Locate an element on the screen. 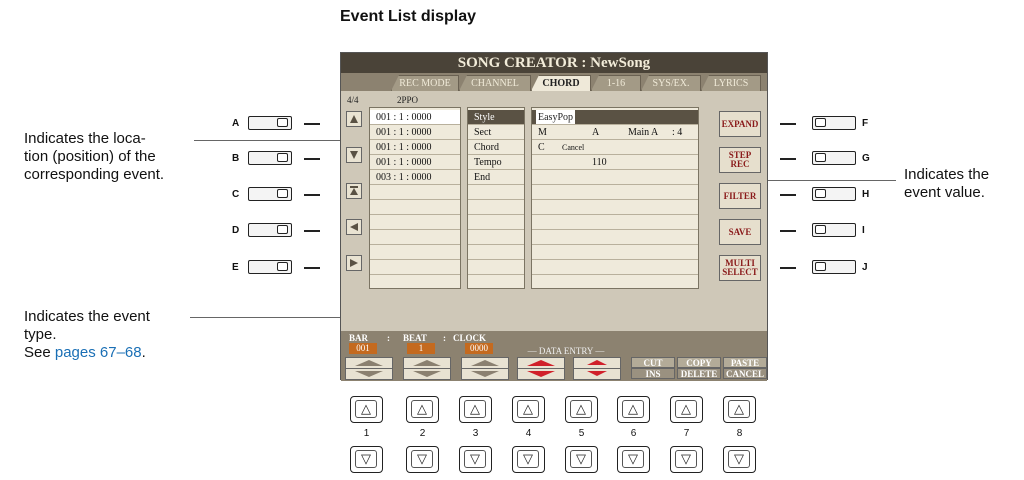  callout-type-line2: type. is located at coordinates (40, 334).